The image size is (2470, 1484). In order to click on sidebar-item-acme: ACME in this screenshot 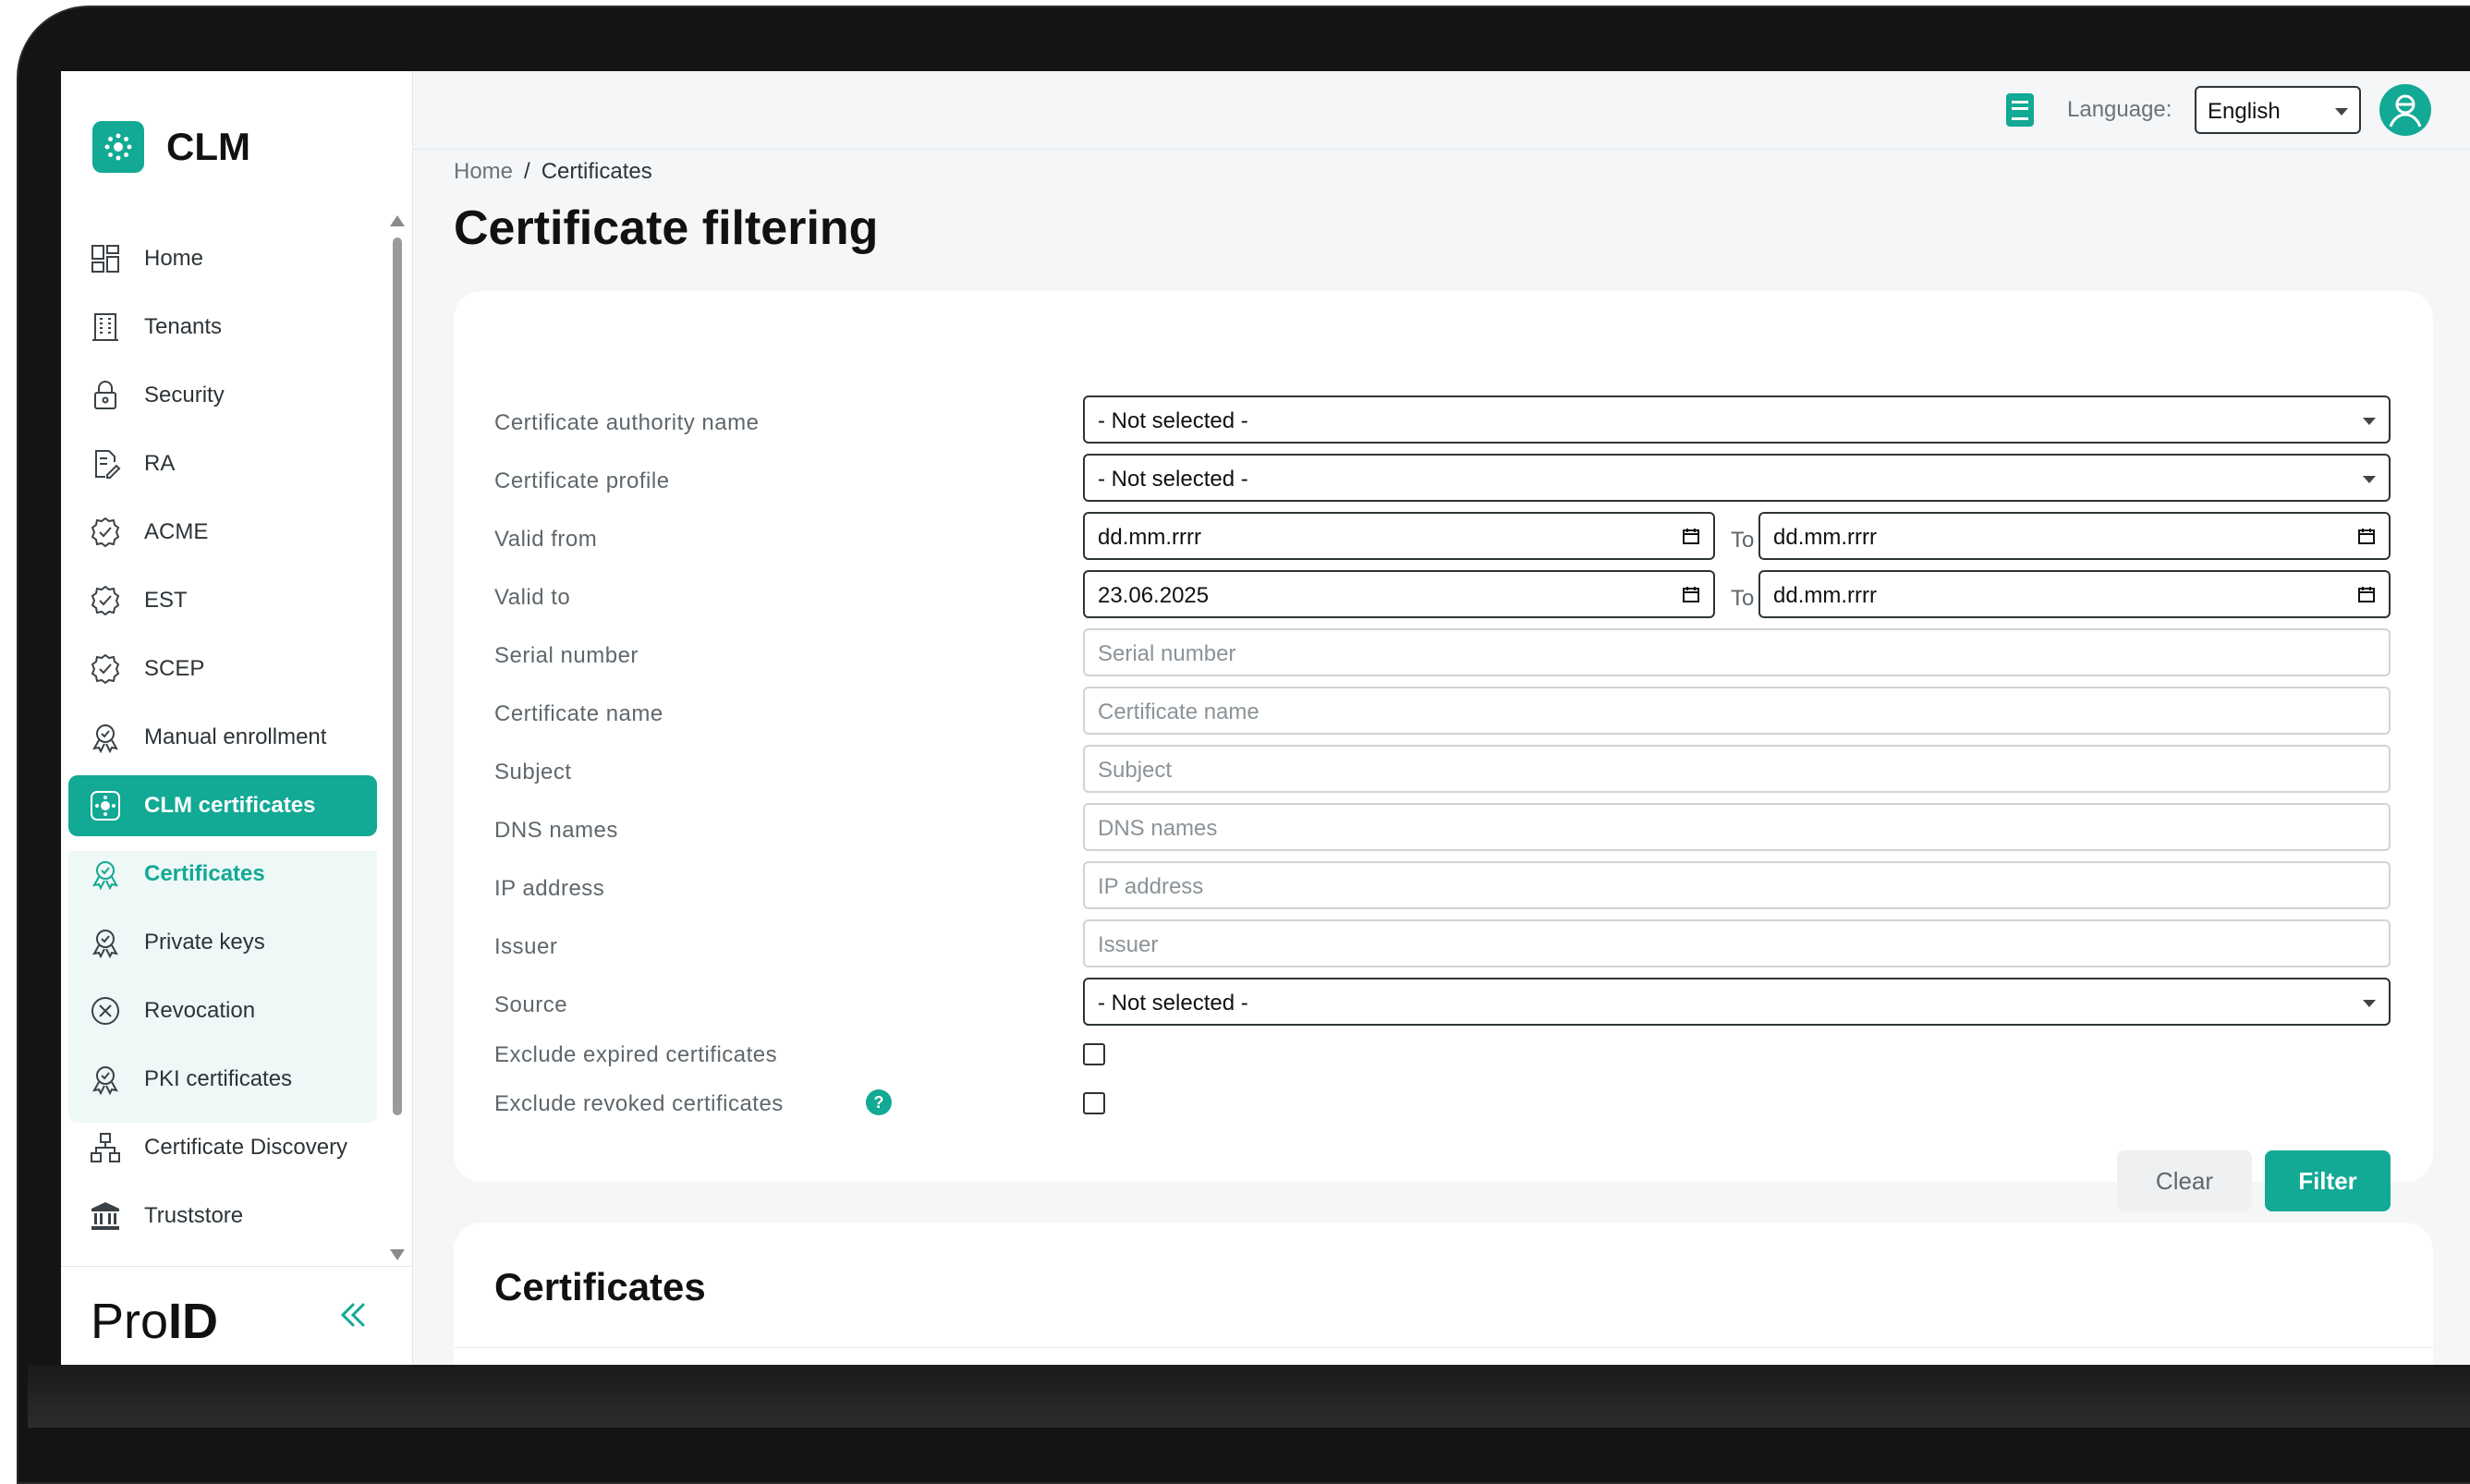, I will do `click(222, 532)`.